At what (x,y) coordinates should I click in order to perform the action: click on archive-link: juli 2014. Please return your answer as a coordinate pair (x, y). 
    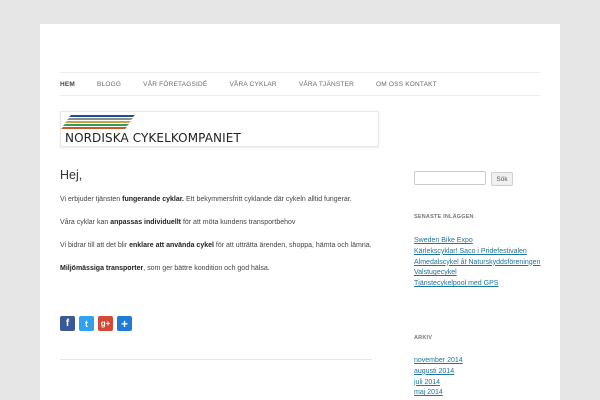
    Looking at the image, I should click on (438, 383).